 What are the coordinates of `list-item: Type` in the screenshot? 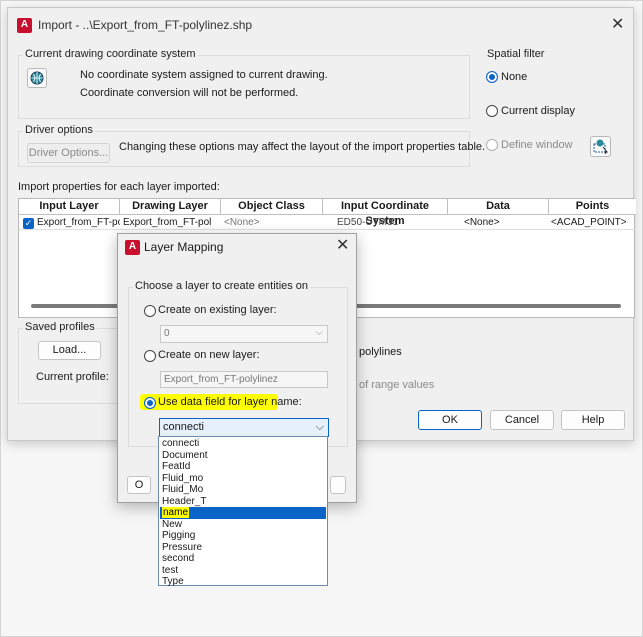 It's located at (243, 582).